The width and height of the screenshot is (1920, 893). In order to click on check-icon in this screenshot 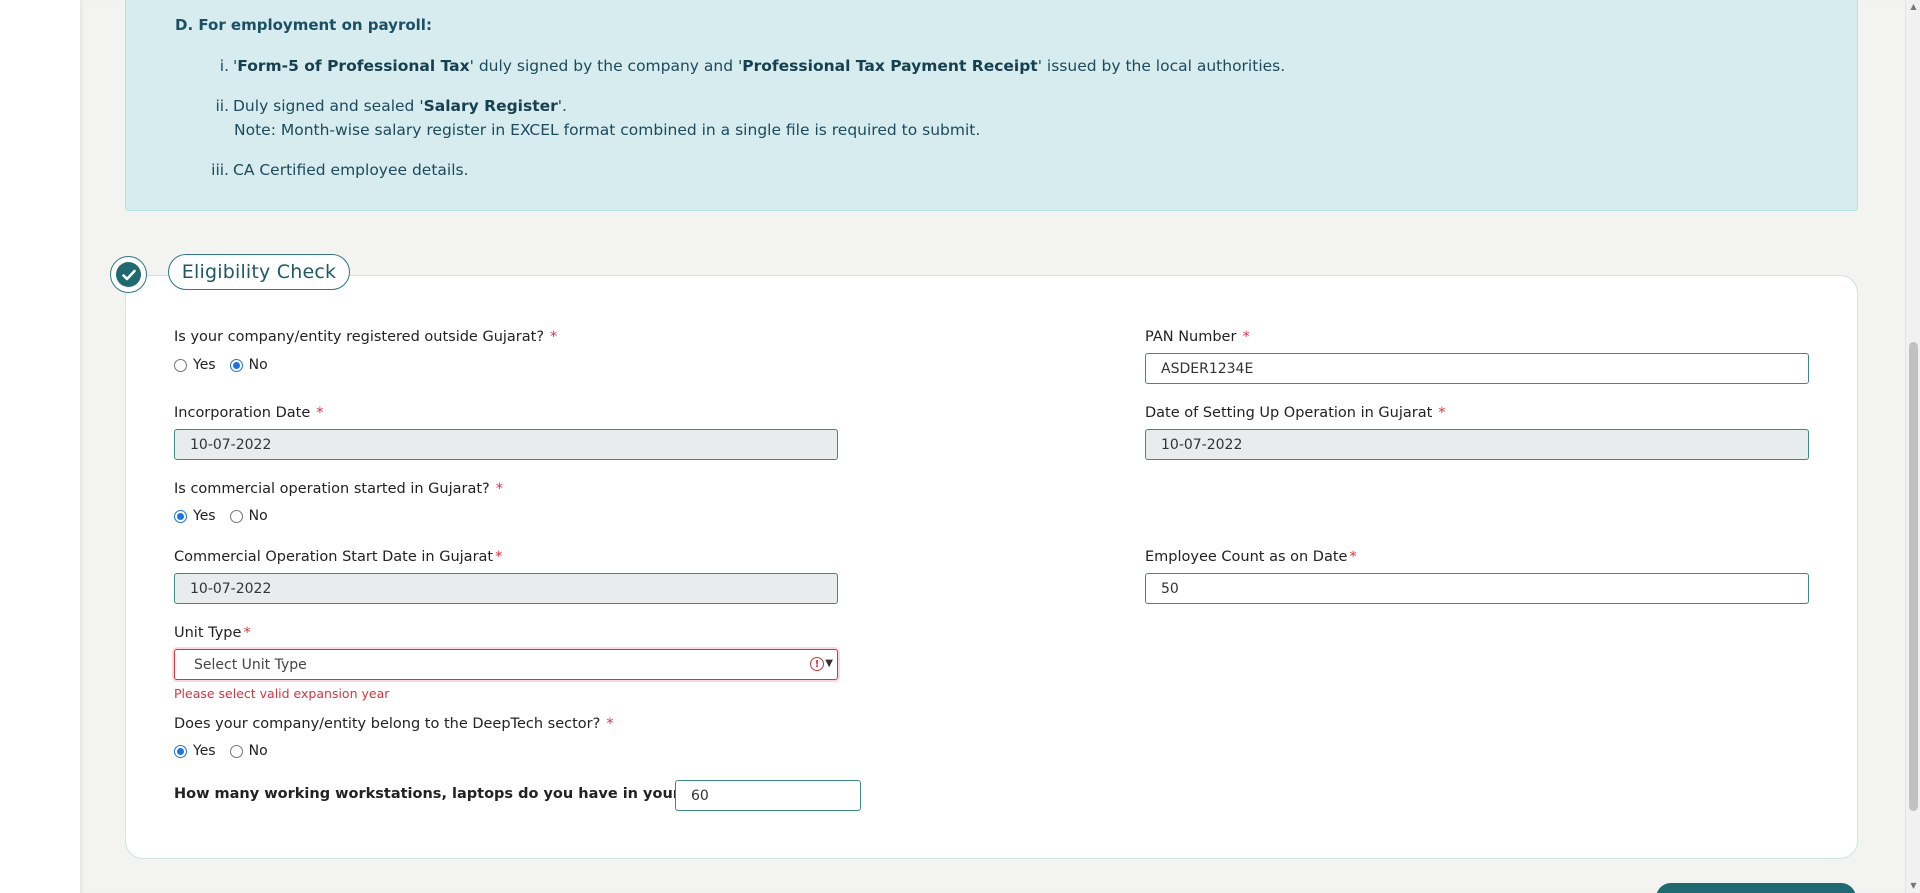, I will do `click(128, 274)`.